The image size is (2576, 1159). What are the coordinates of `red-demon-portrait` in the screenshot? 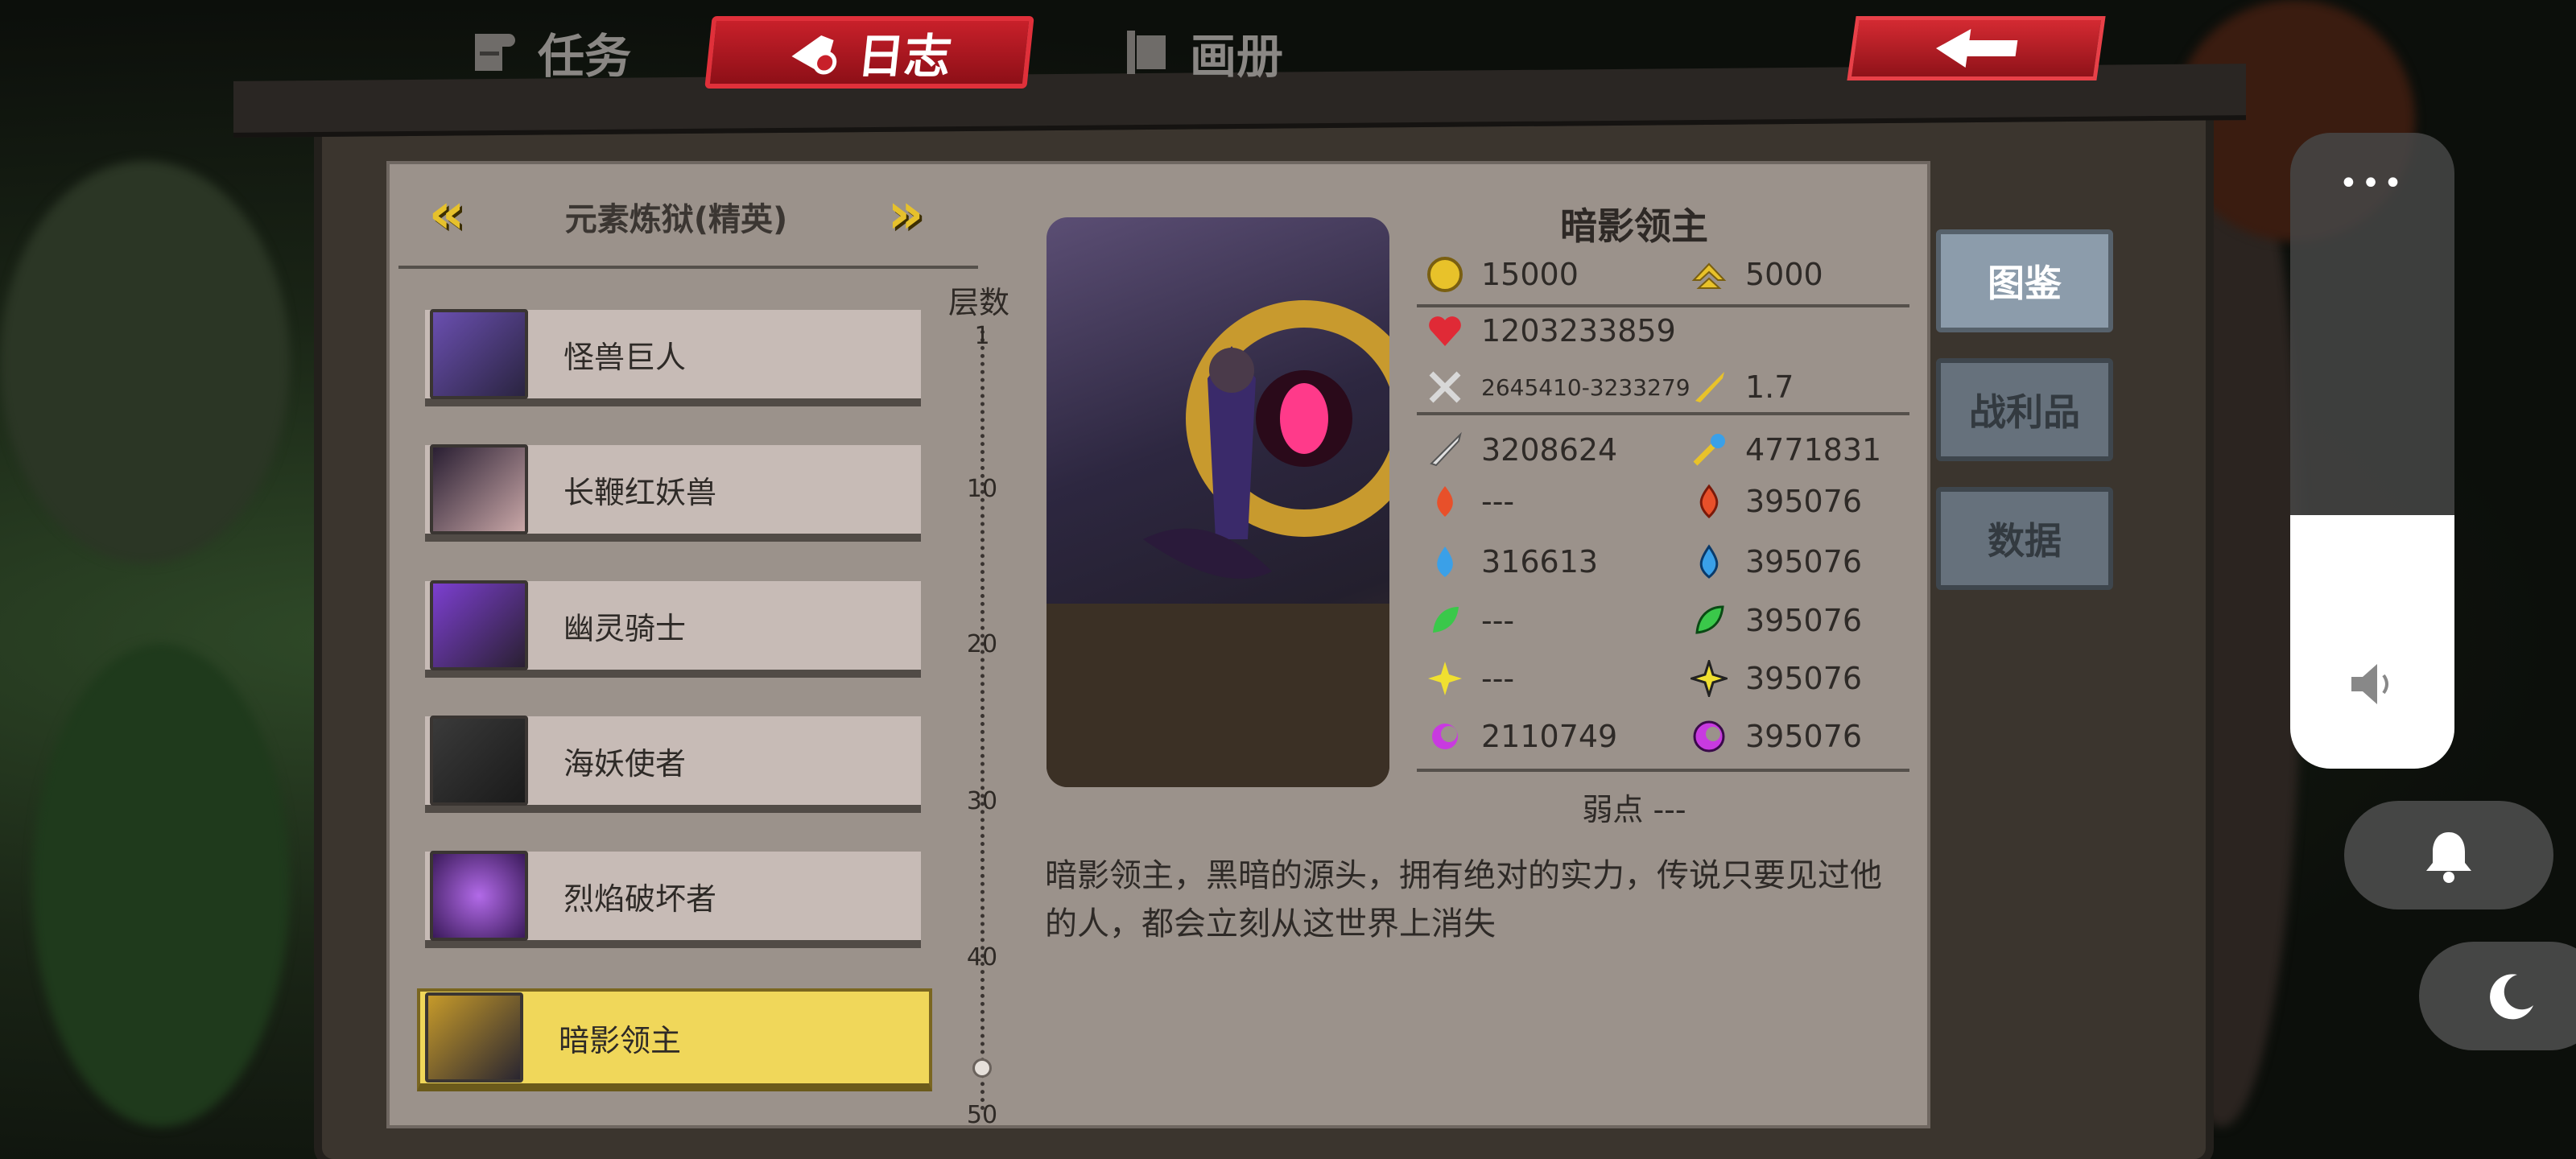 It's located at (479, 489).